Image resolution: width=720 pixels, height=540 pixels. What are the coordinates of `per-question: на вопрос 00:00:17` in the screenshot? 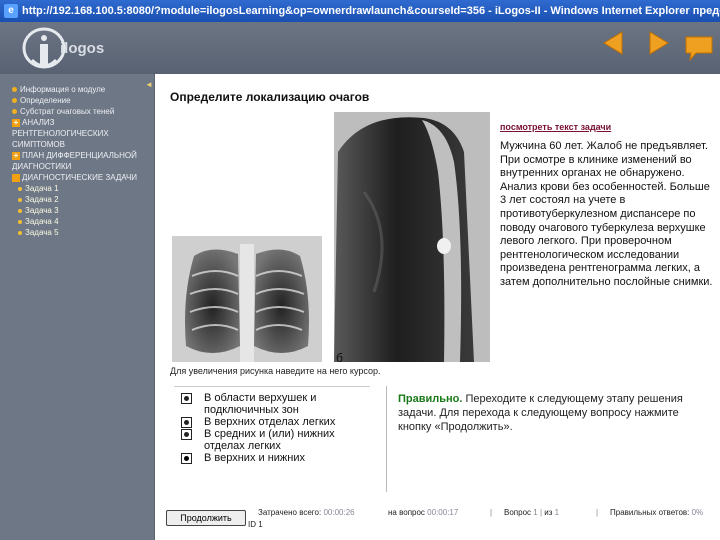 It's located at (423, 513).